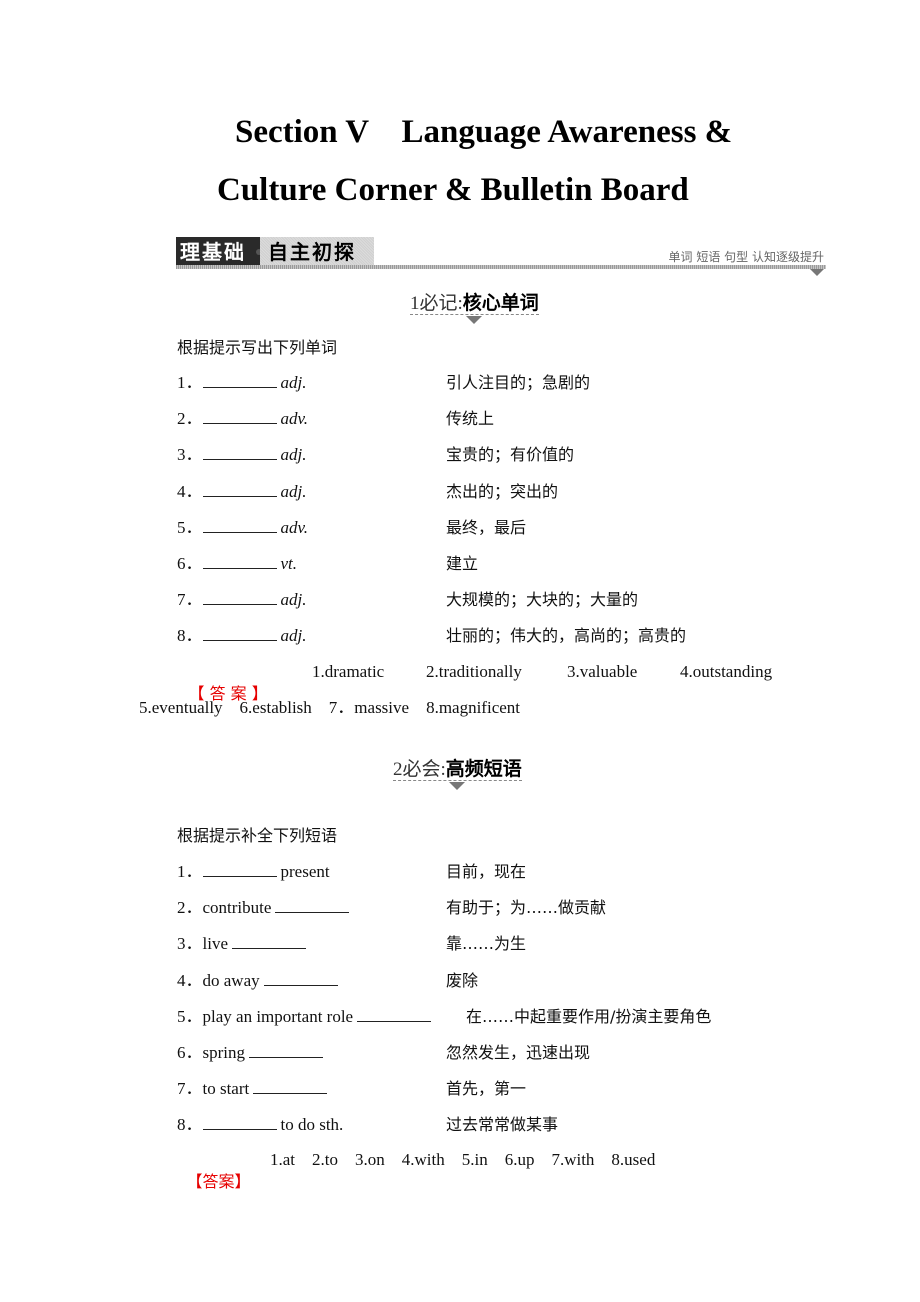 This screenshot has height=1302, width=920. I want to click on phrase-item: 1． present, so click(253, 872).